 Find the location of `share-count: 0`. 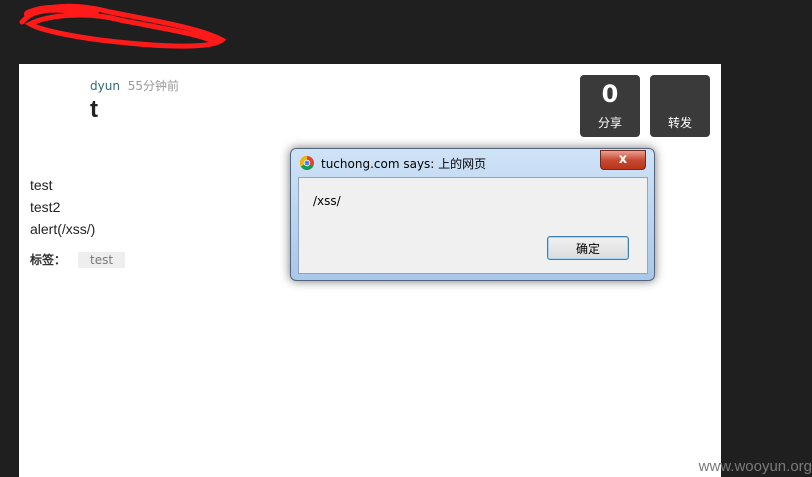

share-count: 0 is located at coordinates (610, 94).